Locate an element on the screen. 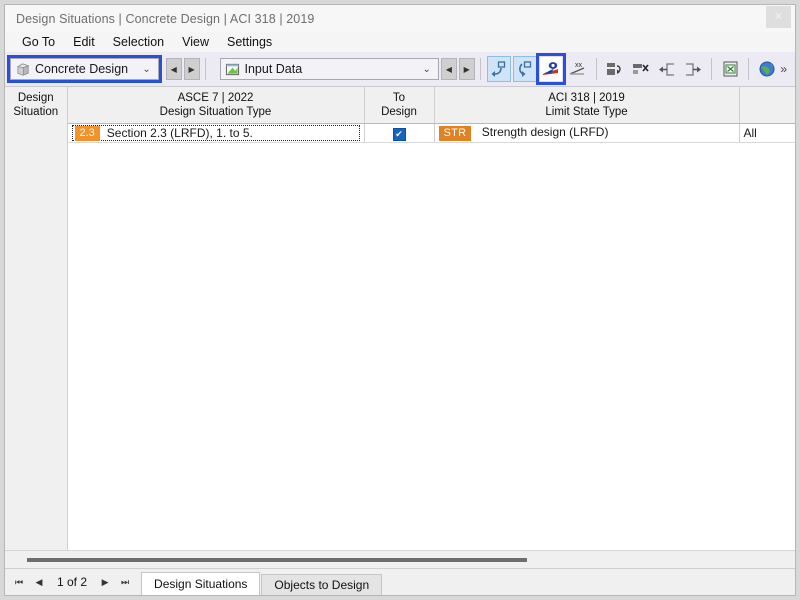  to-design-checkbox: ✔ is located at coordinates (399, 134).